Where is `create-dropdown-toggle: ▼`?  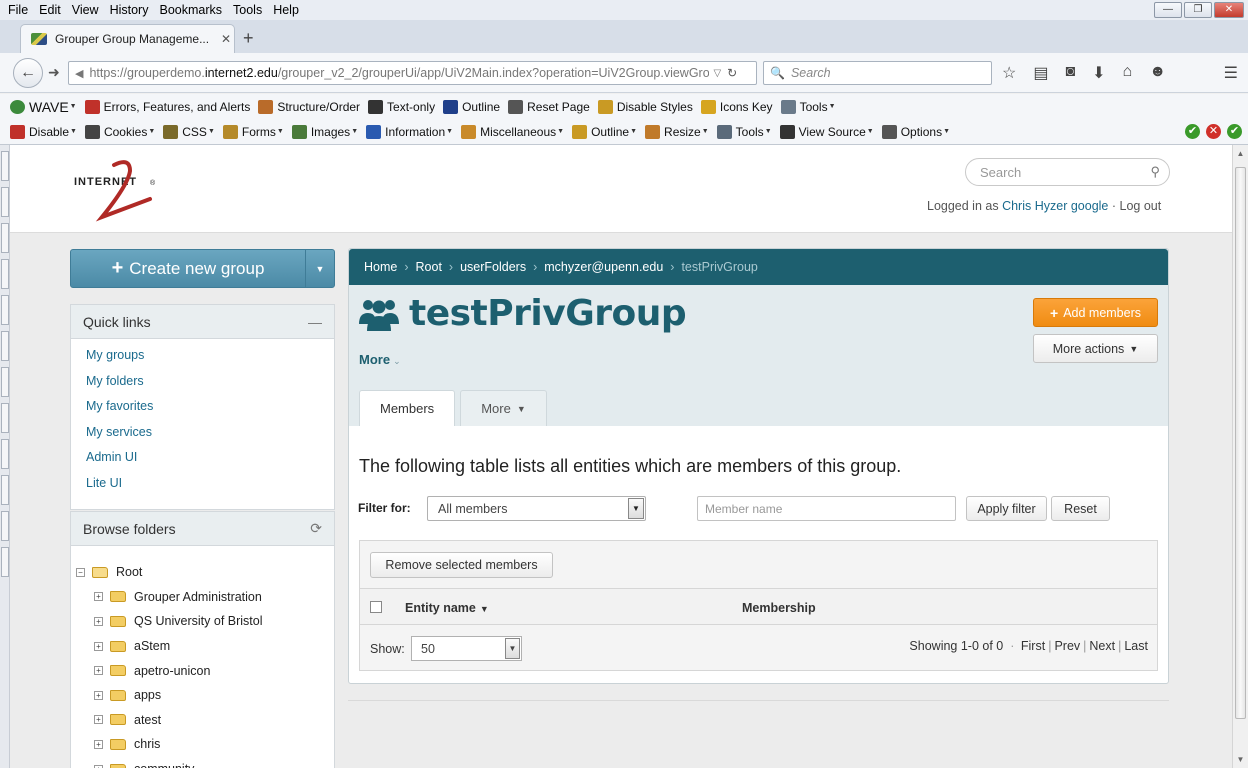
create-dropdown-toggle: ▼ is located at coordinates (319, 268).